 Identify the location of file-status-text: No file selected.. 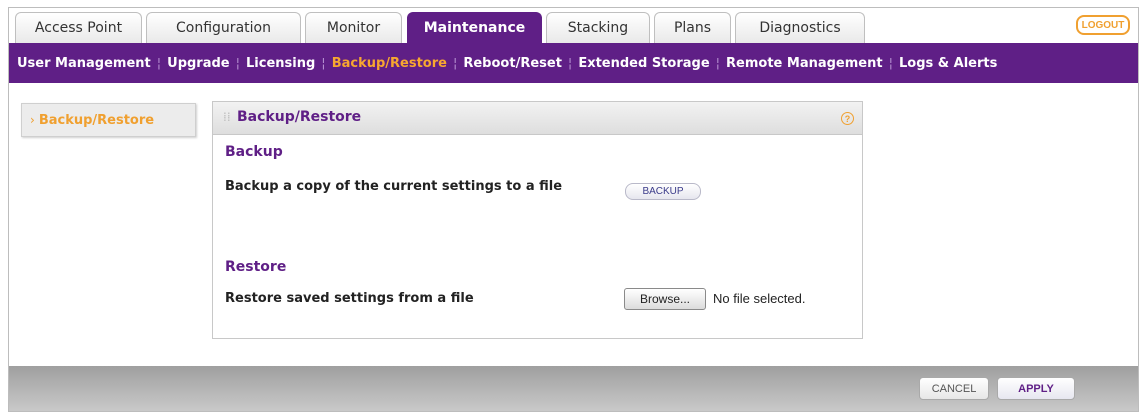
(759, 298).